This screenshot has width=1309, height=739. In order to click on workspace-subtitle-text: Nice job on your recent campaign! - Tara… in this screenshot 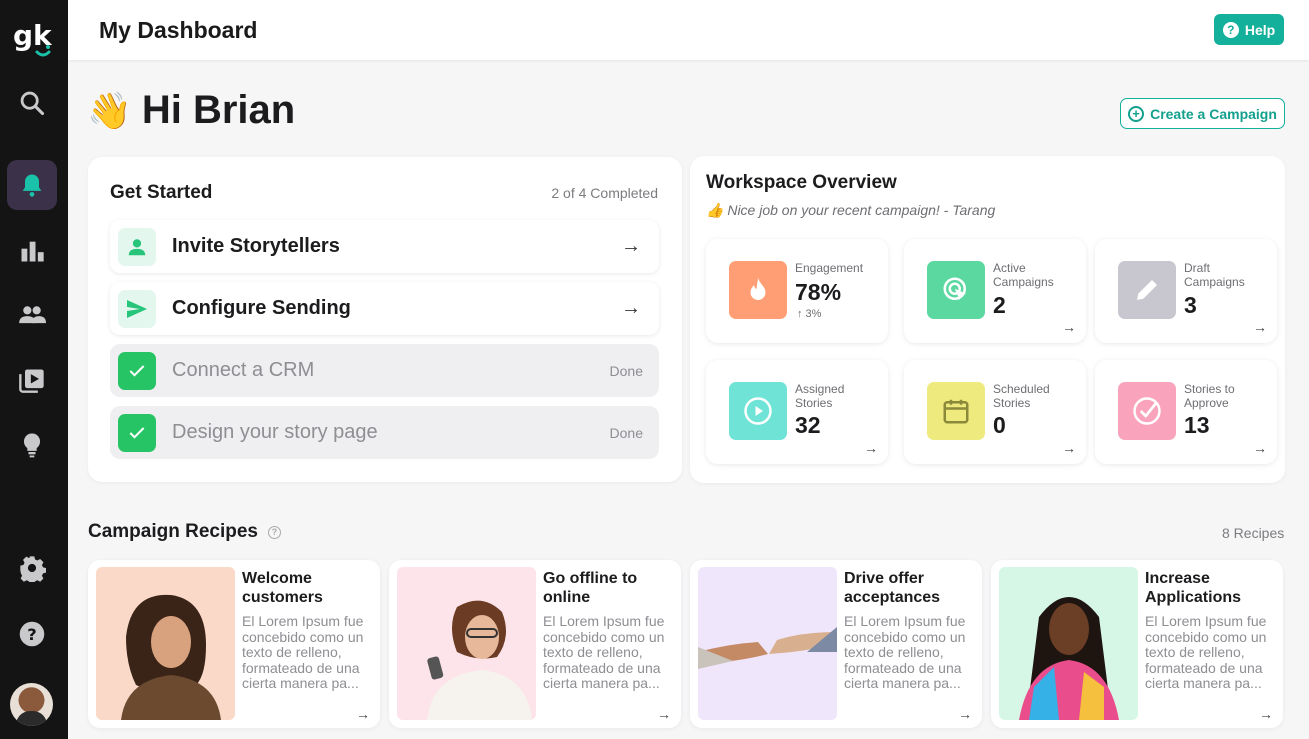, I will do `click(861, 210)`.